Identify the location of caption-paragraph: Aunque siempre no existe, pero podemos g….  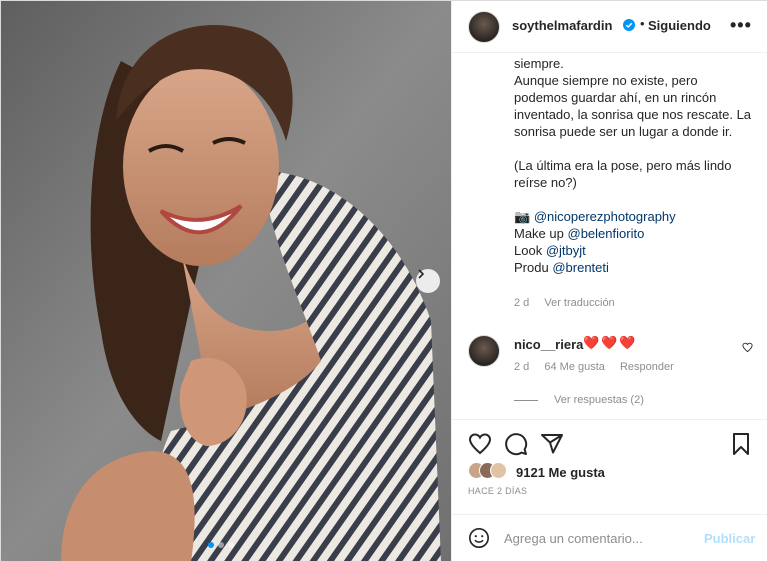
(633, 106).